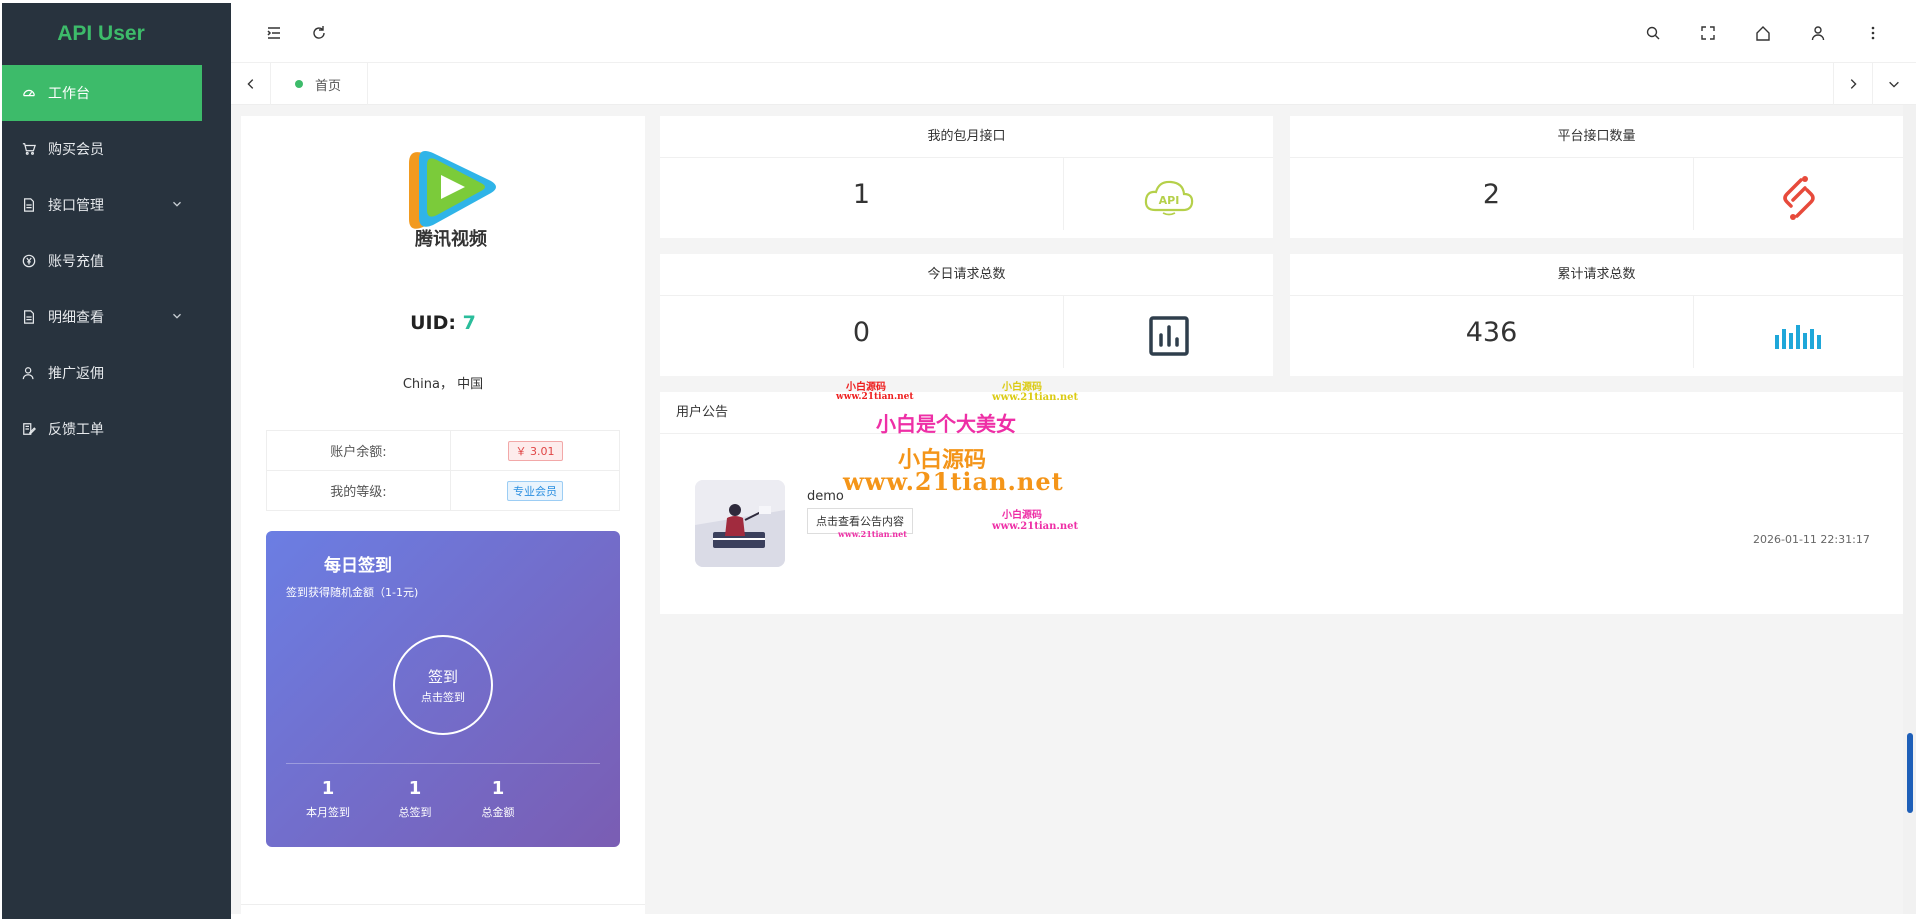  I want to click on sidebar-item-feedback: 反馈工单, so click(102, 429).